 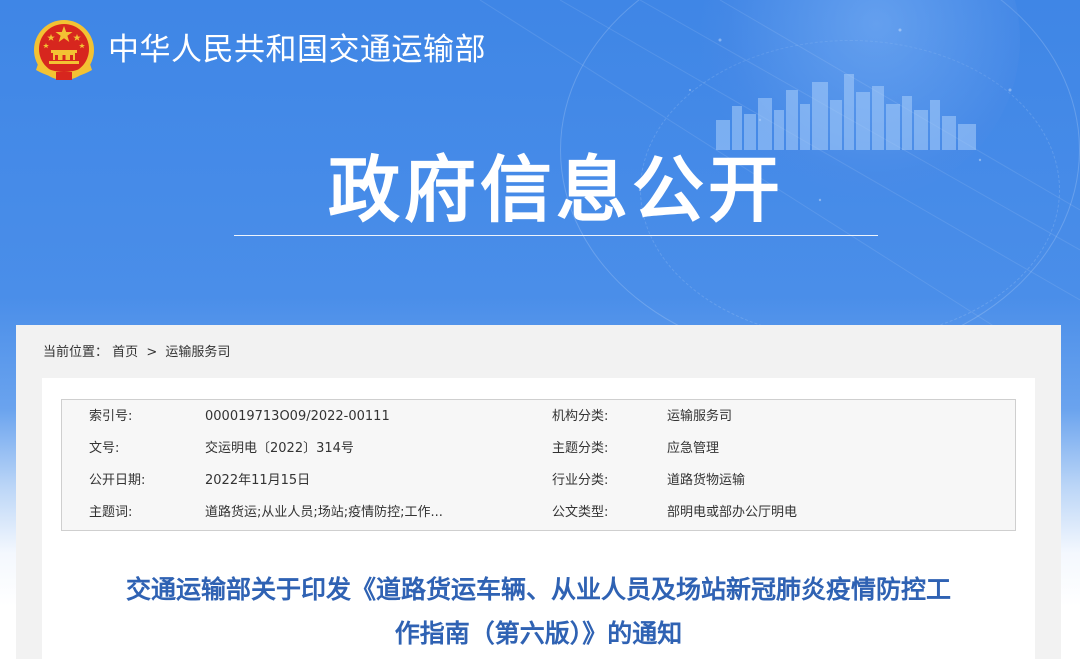 I want to click on document-type-label: 公文类型:, so click(x=580, y=512).